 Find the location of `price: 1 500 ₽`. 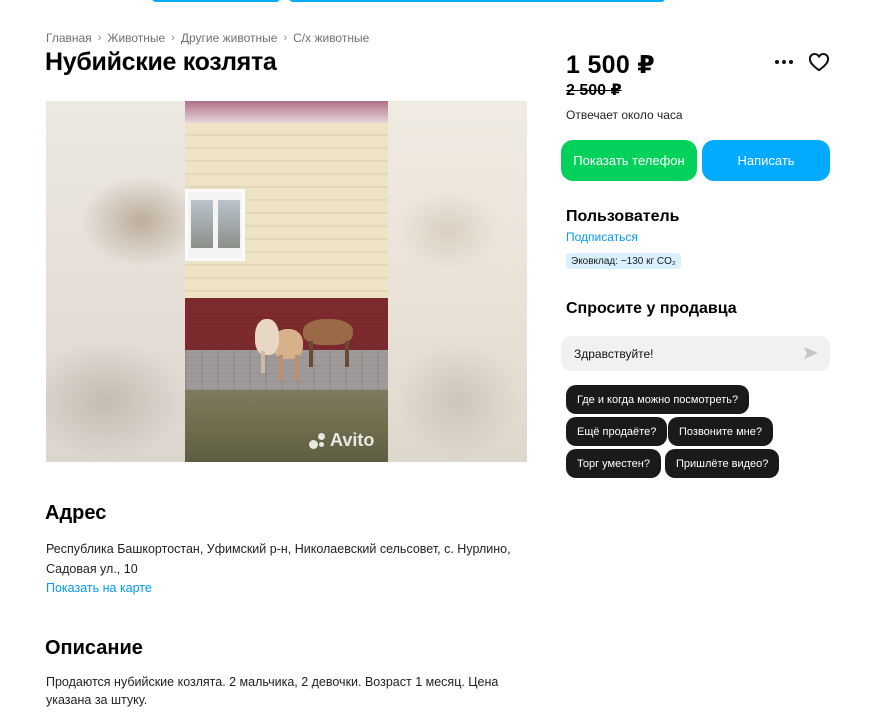

price: 1 500 ₽ is located at coordinates (611, 65).